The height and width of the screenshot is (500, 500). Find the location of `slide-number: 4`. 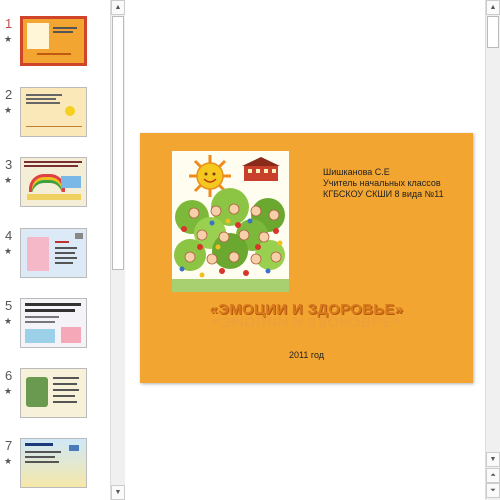

slide-number: 4 is located at coordinates (9, 235).